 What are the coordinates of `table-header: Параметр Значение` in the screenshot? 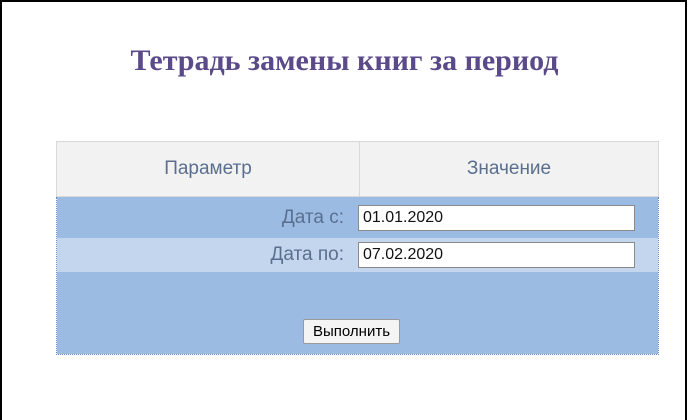 It's located at (357, 169).